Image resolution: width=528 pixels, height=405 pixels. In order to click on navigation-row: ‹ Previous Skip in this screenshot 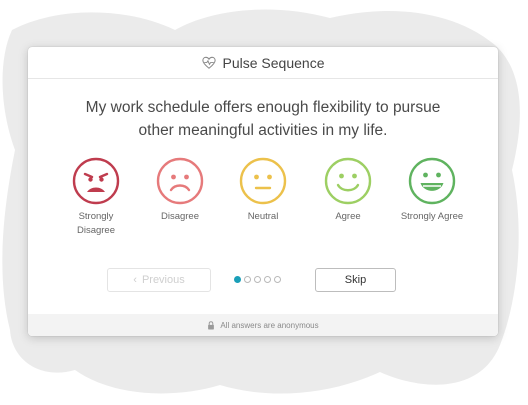, I will do `click(263, 281)`.